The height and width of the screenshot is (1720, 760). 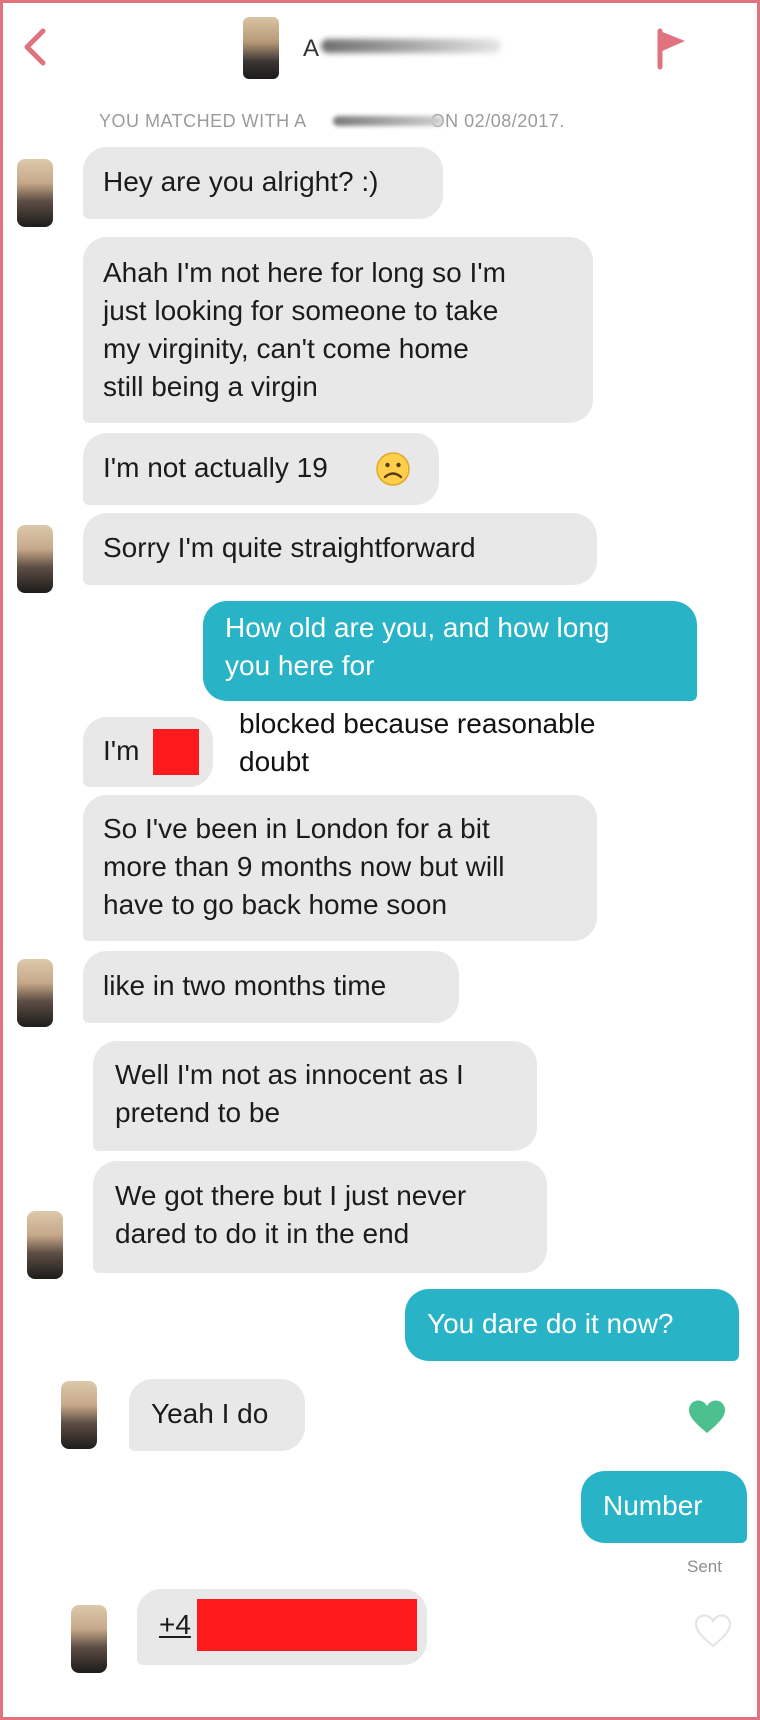 What do you see at coordinates (497, 121) in the screenshot?
I see `match-banner-date: ON 02/08/2017.` at bounding box center [497, 121].